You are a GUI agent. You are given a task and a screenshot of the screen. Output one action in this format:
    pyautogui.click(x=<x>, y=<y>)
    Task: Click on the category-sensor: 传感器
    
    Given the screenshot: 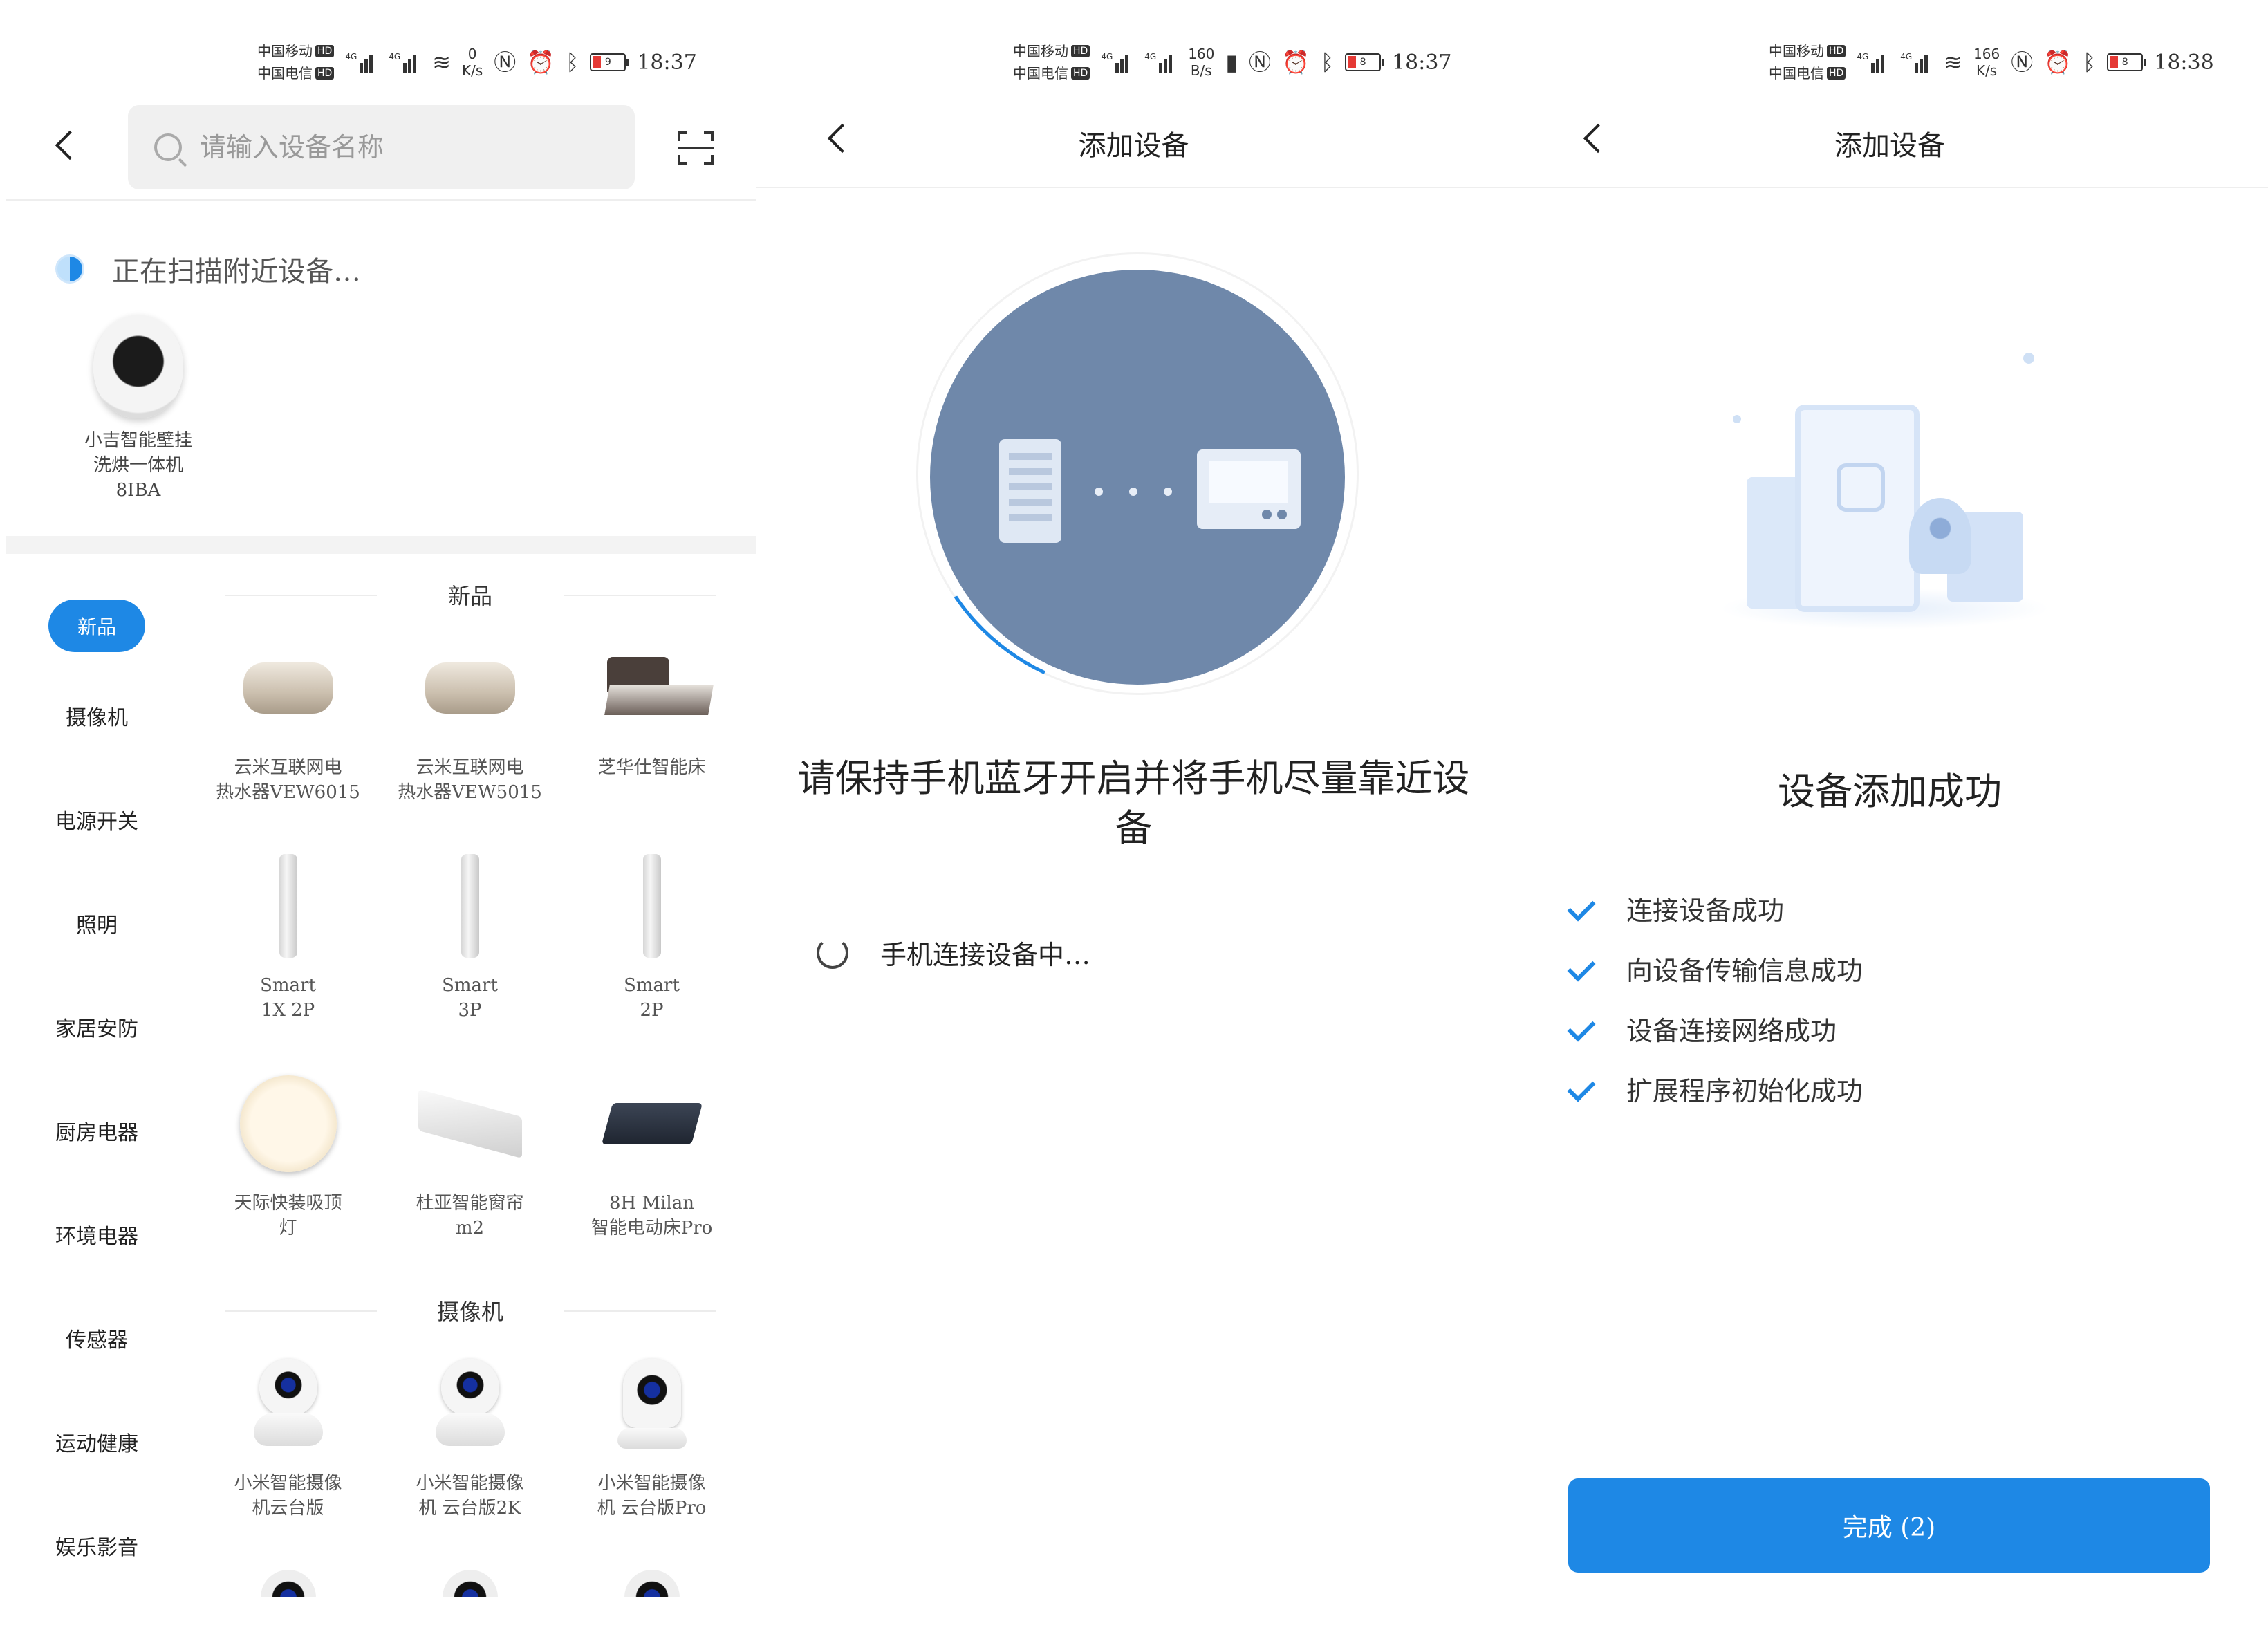 What is the action you would take?
    pyautogui.click(x=97, y=1338)
    